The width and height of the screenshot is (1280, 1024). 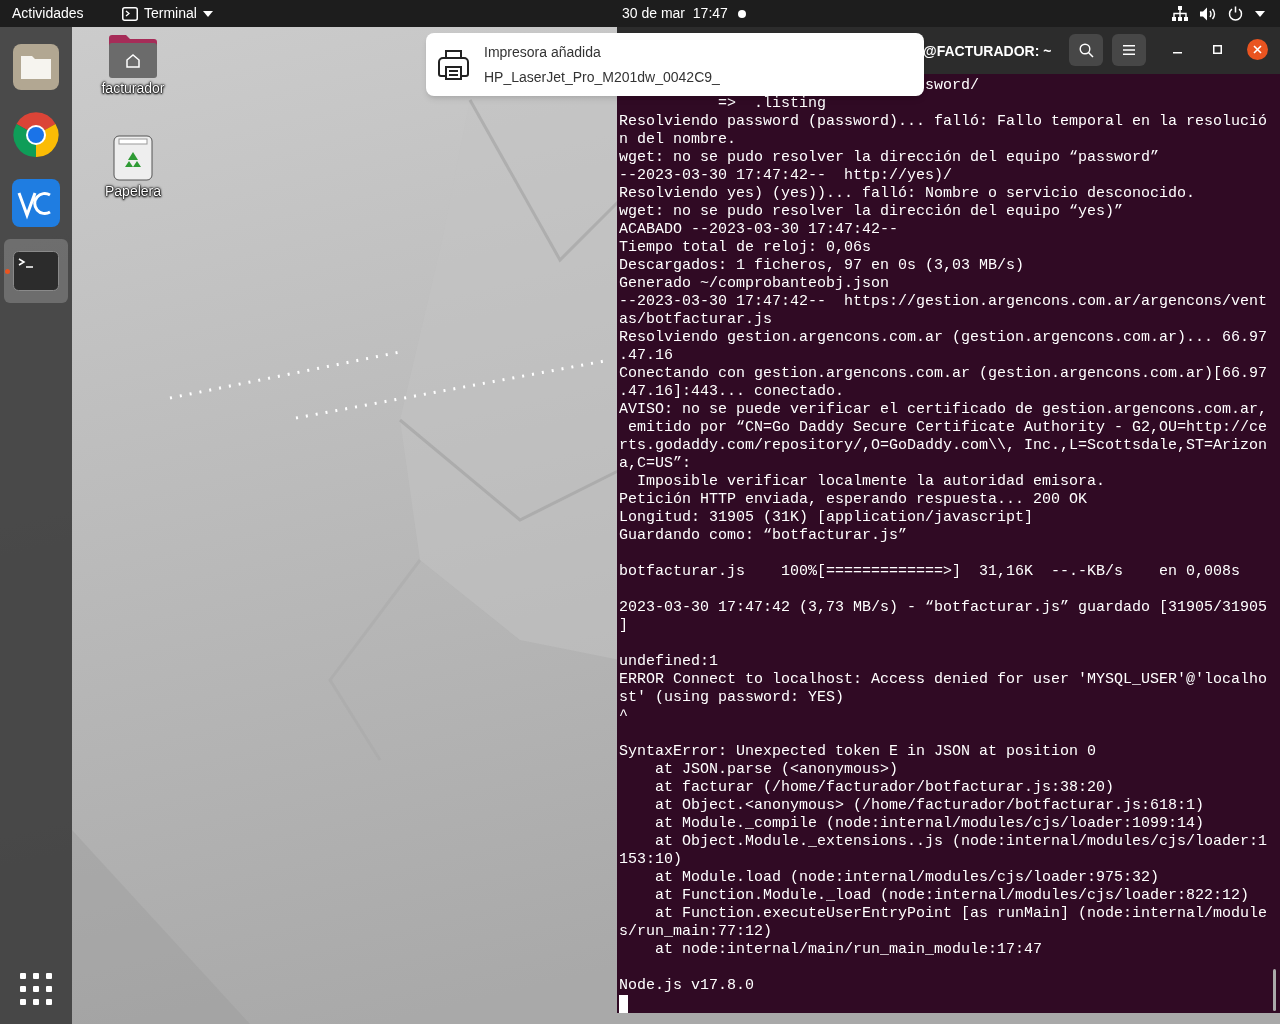 I want to click on terminal-line: emitido por “CN=Go Daddy Secure Certificate Authority - G2,OU=http://ce, so click(x=948, y=428).